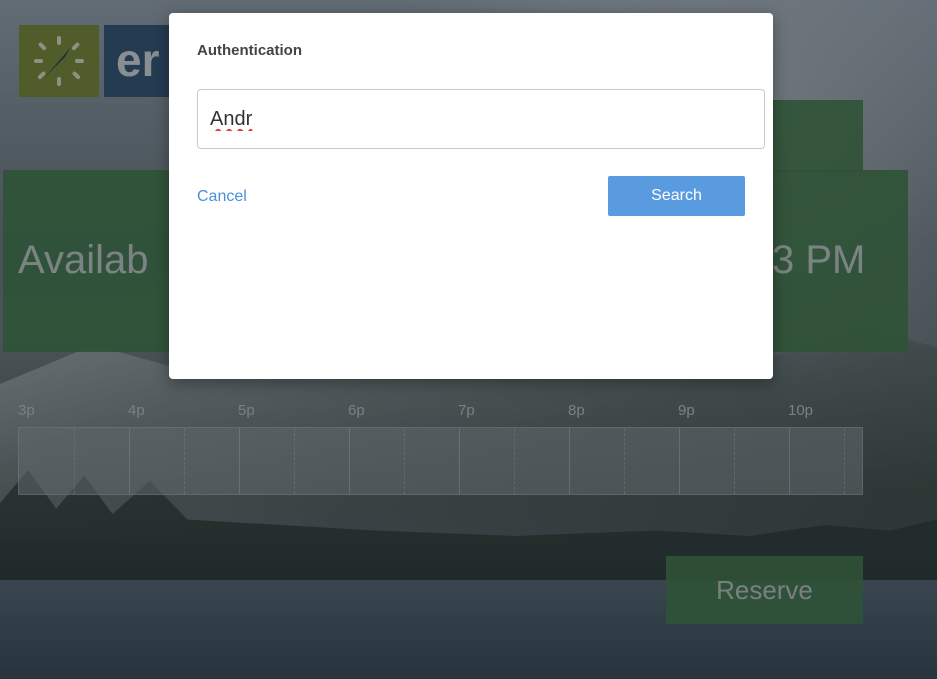 This screenshot has width=937, height=679. I want to click on dialog-title: Authentication, so click(249, 50).